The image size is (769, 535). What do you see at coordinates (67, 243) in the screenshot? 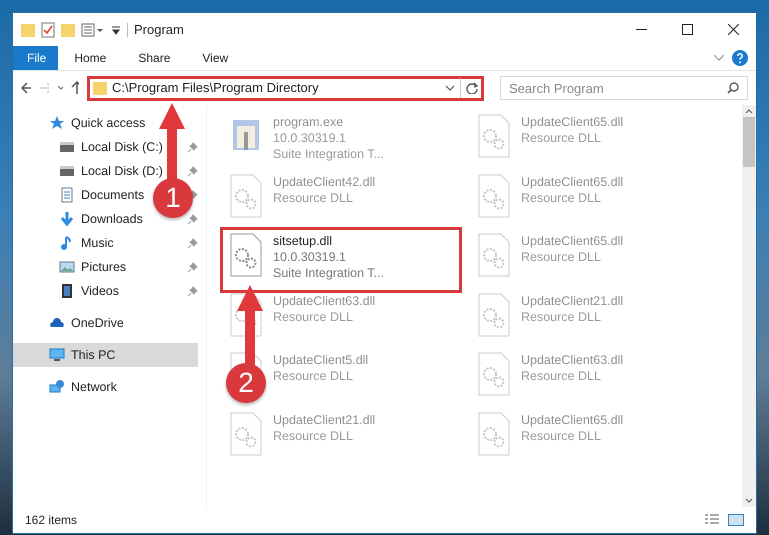
I see `sidebar-item: Music` at bounding box center [67, 243].